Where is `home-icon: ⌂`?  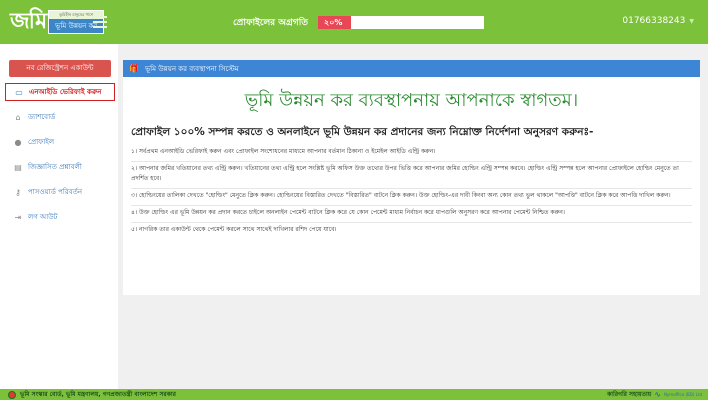 home-icon: ⌂ is located at coordinates (18, 117).